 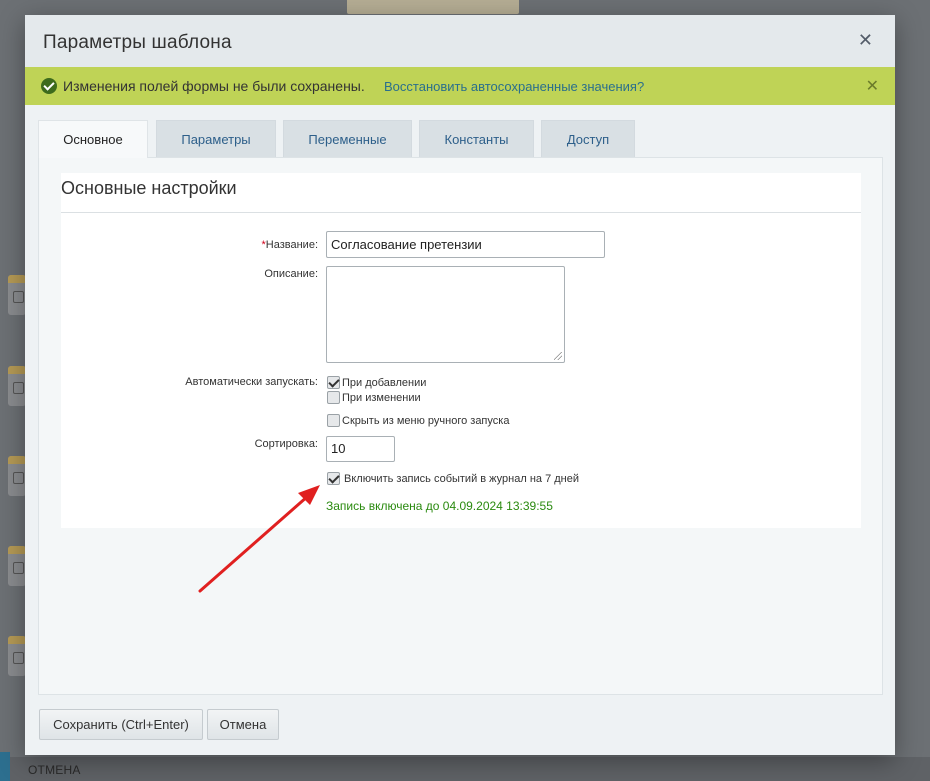 I want to click on arrow-shaft, so click(x=254, y=543).